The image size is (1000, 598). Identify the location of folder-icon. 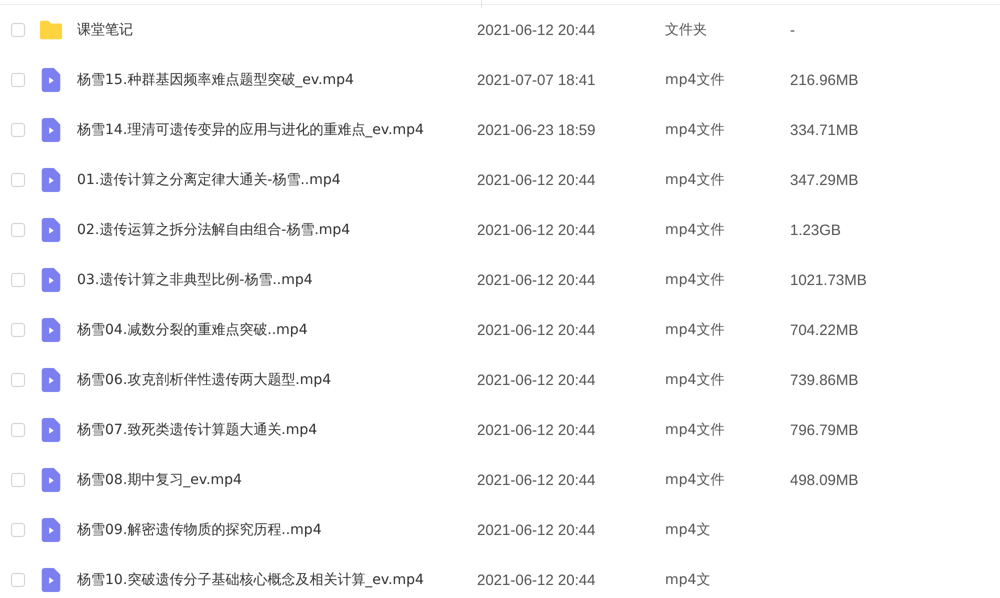
(51, 30).